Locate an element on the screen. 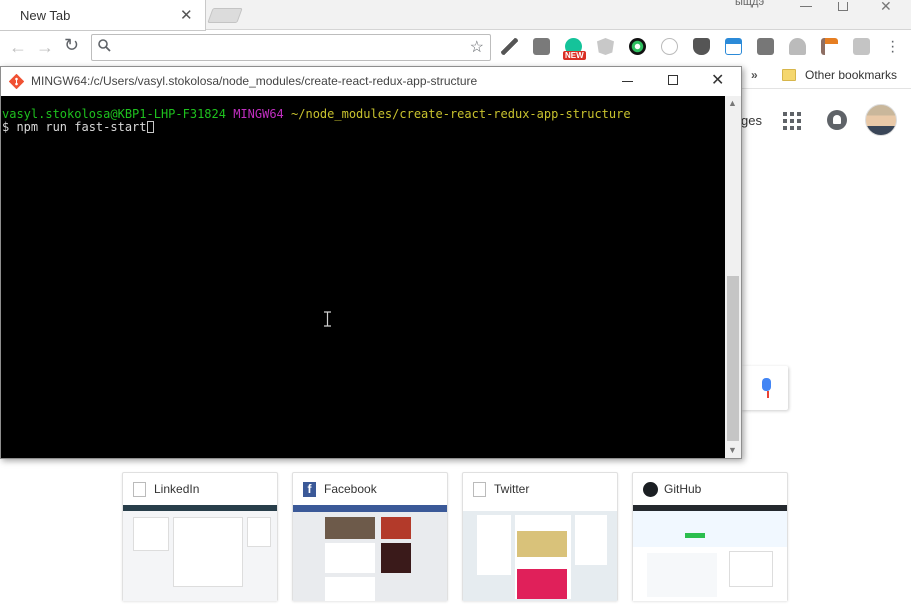 The width and height of the screenshot is (911, 611). terminal-scrollbar: ▲ ▼ is located at coordinates (733, 277).